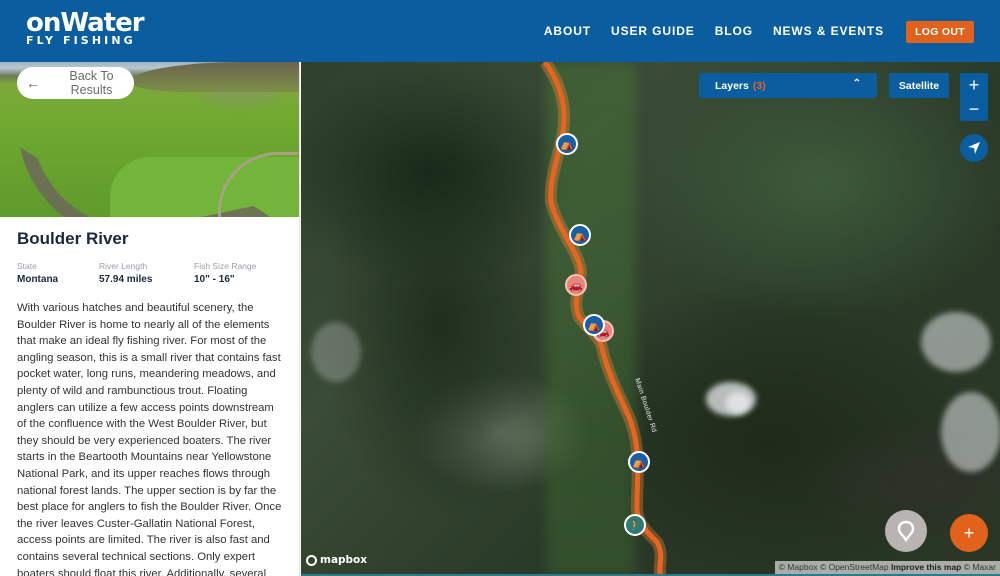 Image resolution: width=1000 pixels, height=576 pixels. I want to click on mapbox-logo: mapbox, so click(336, 560).